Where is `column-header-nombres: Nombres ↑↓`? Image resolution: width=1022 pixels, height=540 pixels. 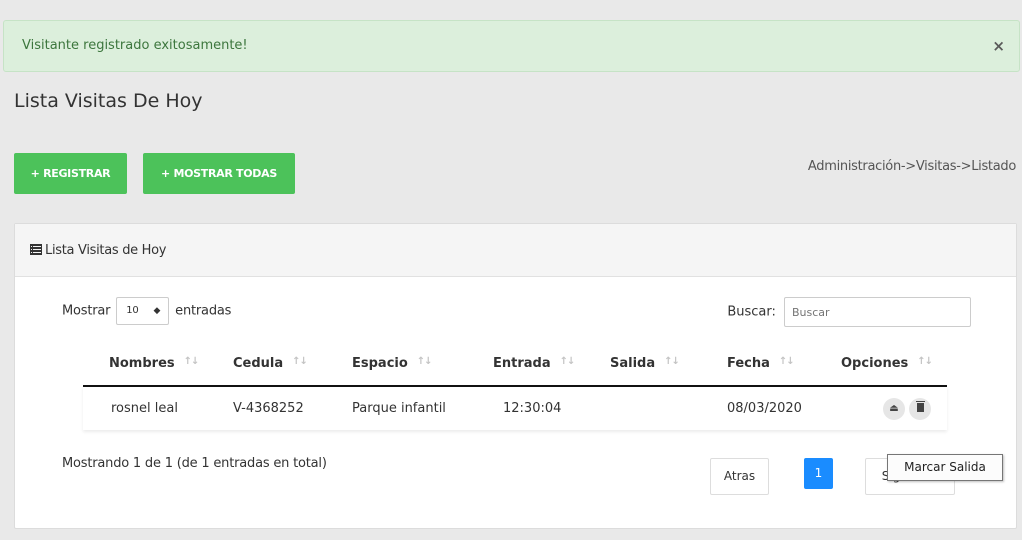
column-header-nombres: Nombres ↑↓ is located at coordinates (158, 364).